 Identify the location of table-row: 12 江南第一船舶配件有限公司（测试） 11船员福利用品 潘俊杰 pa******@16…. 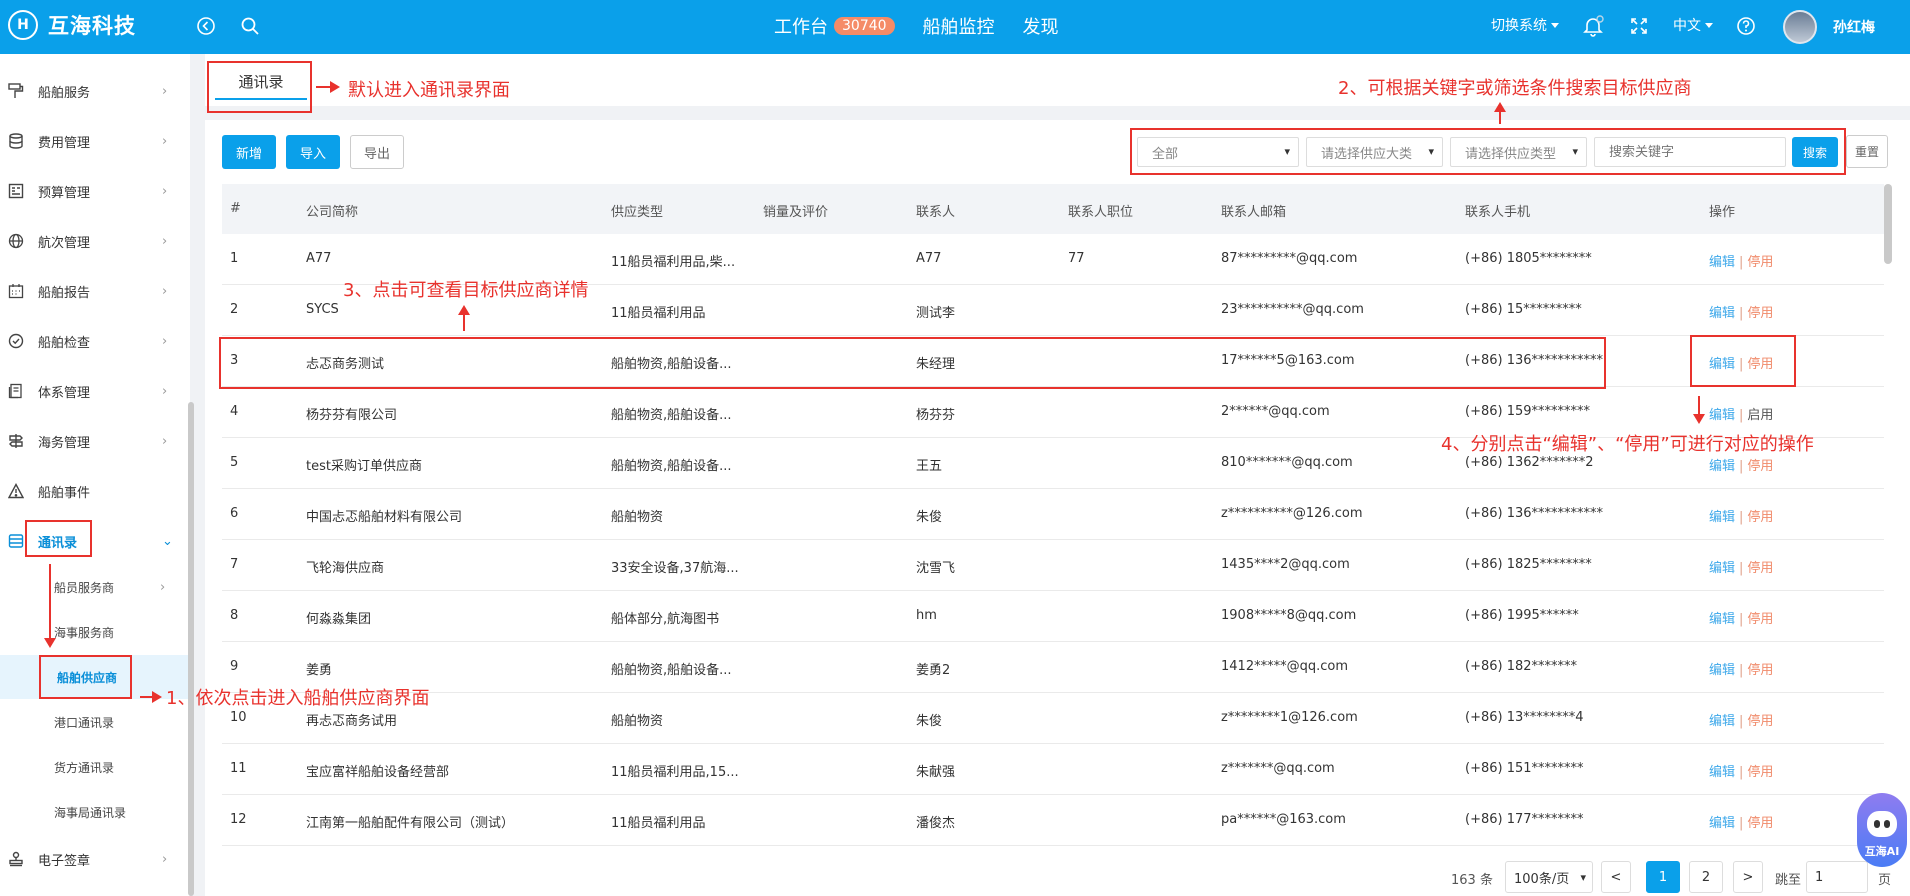
(1053, 820).